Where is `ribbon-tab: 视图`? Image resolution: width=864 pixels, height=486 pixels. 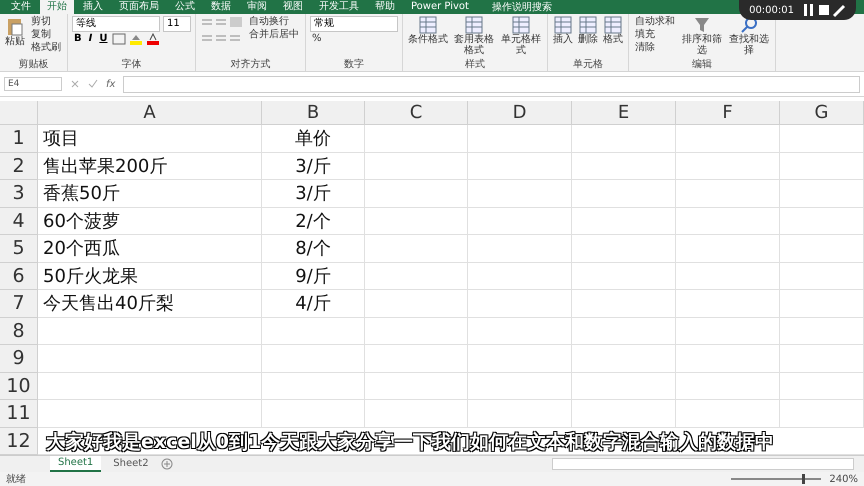 ribbon-tab: 视图 is located at coordinates (293, 7).